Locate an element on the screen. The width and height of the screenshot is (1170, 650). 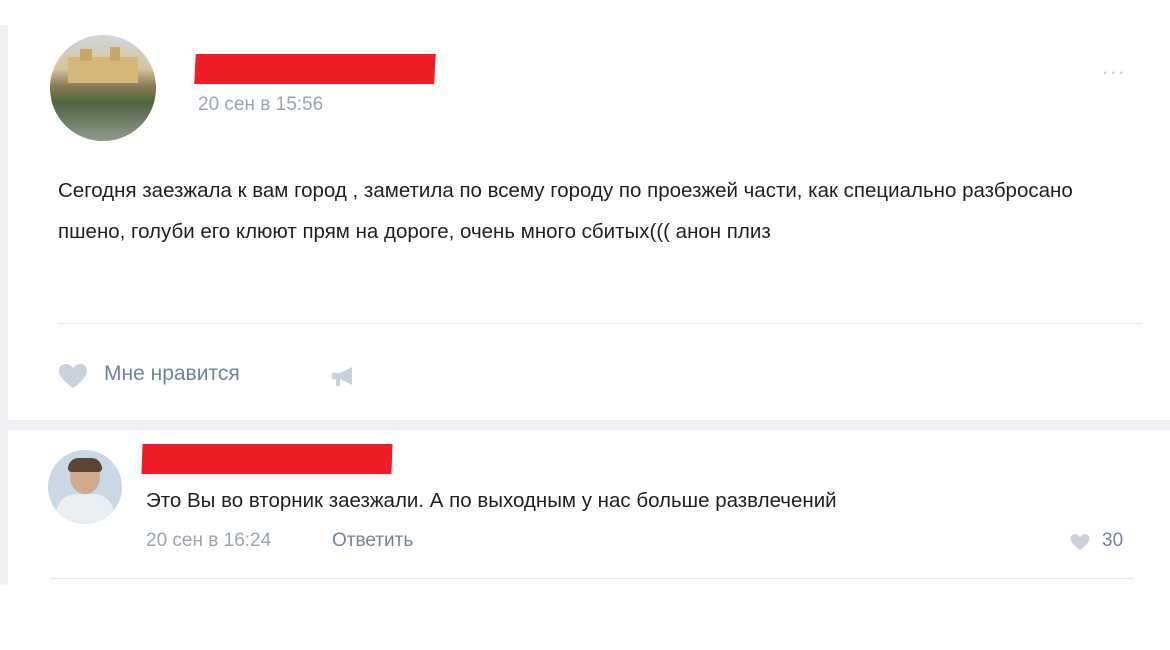
author-name-redacted is located at coordinates (315, 69).